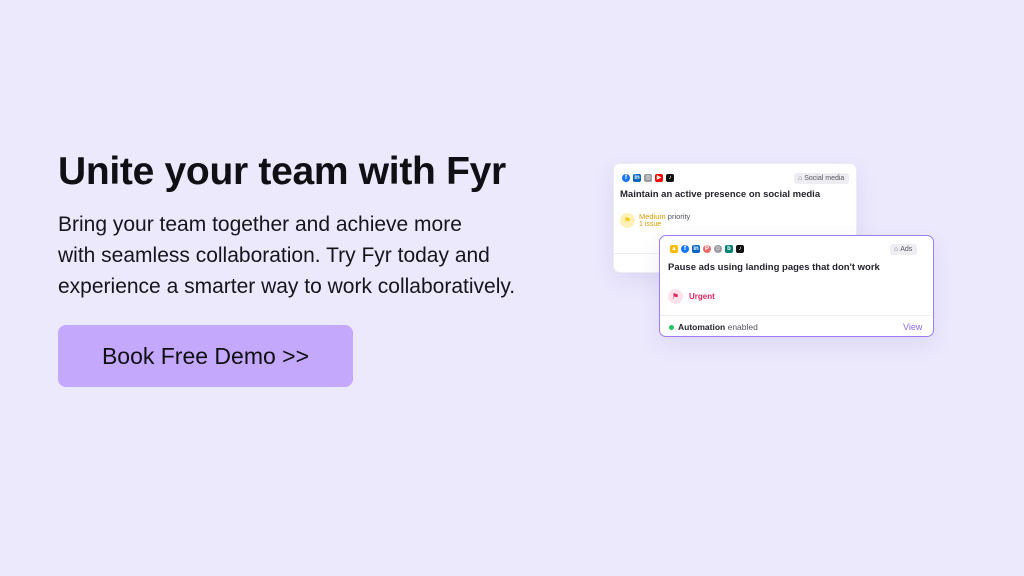  What do you see at coordinates (652, 216) in the screenshot?
I see `priority-level: Medium` at bounding box center [652, 216].